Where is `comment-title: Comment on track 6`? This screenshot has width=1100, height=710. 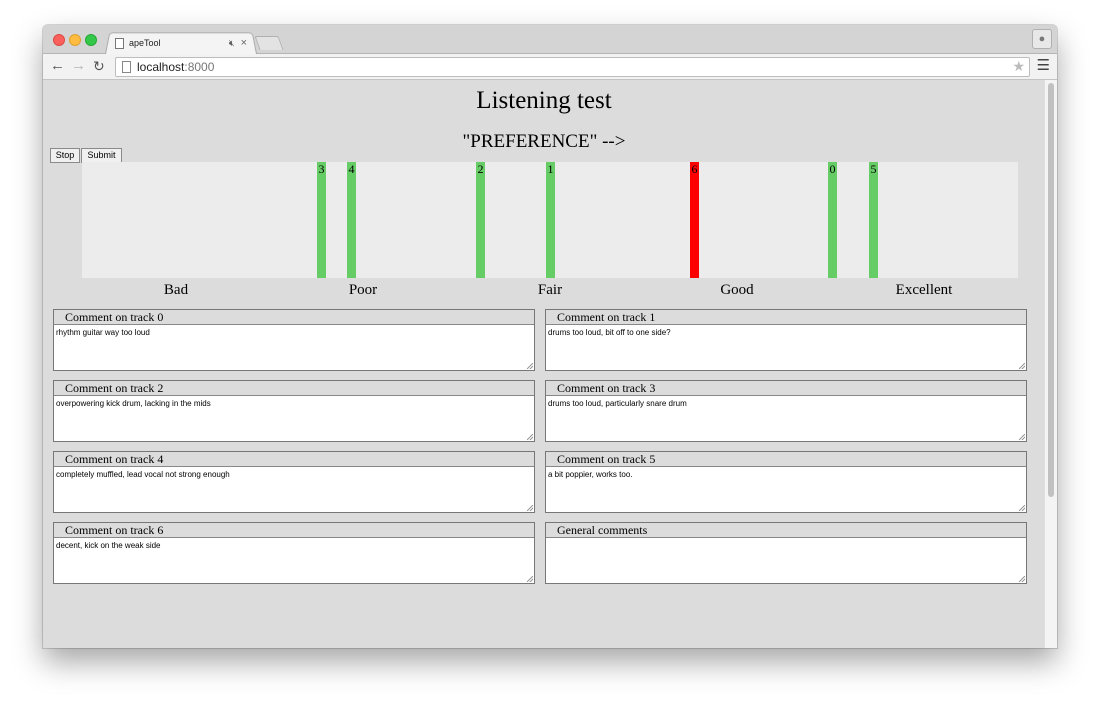 comment-title: Comment on track 6 is located at coordinates (114, 530).